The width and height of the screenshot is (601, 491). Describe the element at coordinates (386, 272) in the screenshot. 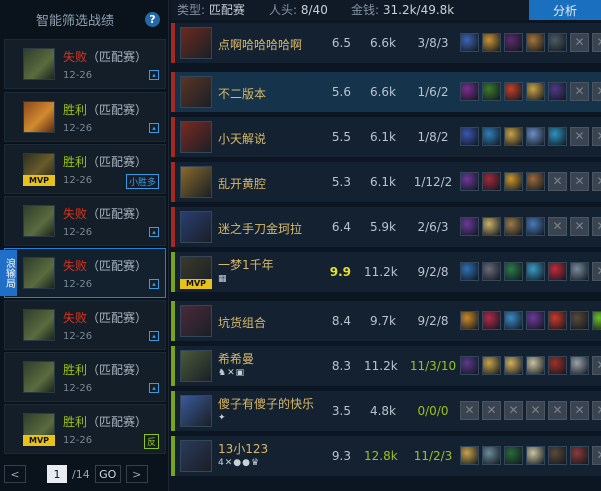

I see `player-row: MVP 一梦1千年▦ 9.9 11.2k 9/2/8 ✕` at that location.